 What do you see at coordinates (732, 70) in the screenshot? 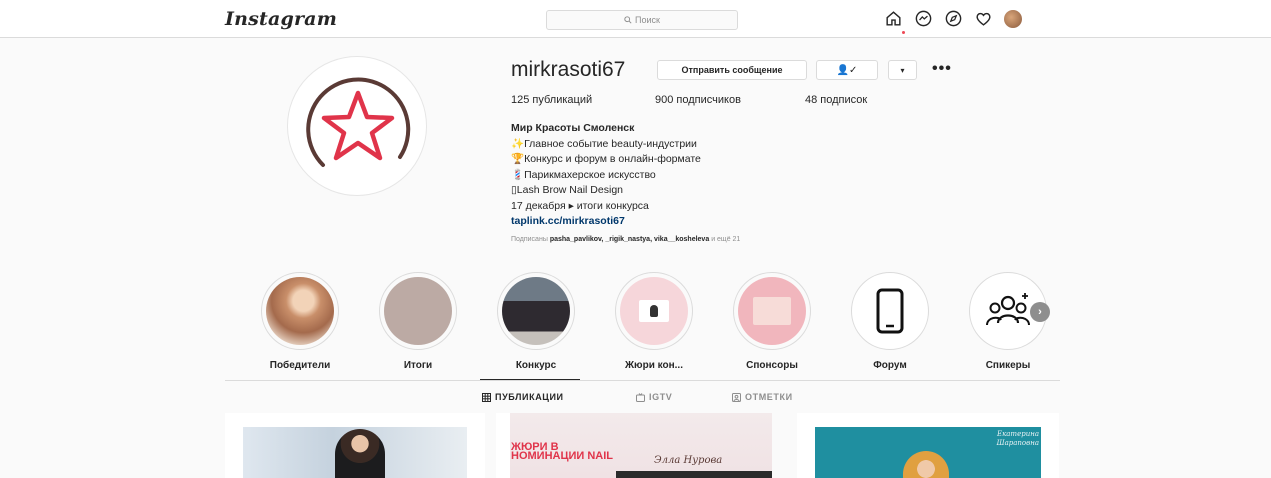
I see `send-message-button: Отправить сообщение` at bounding box center [732, 70].